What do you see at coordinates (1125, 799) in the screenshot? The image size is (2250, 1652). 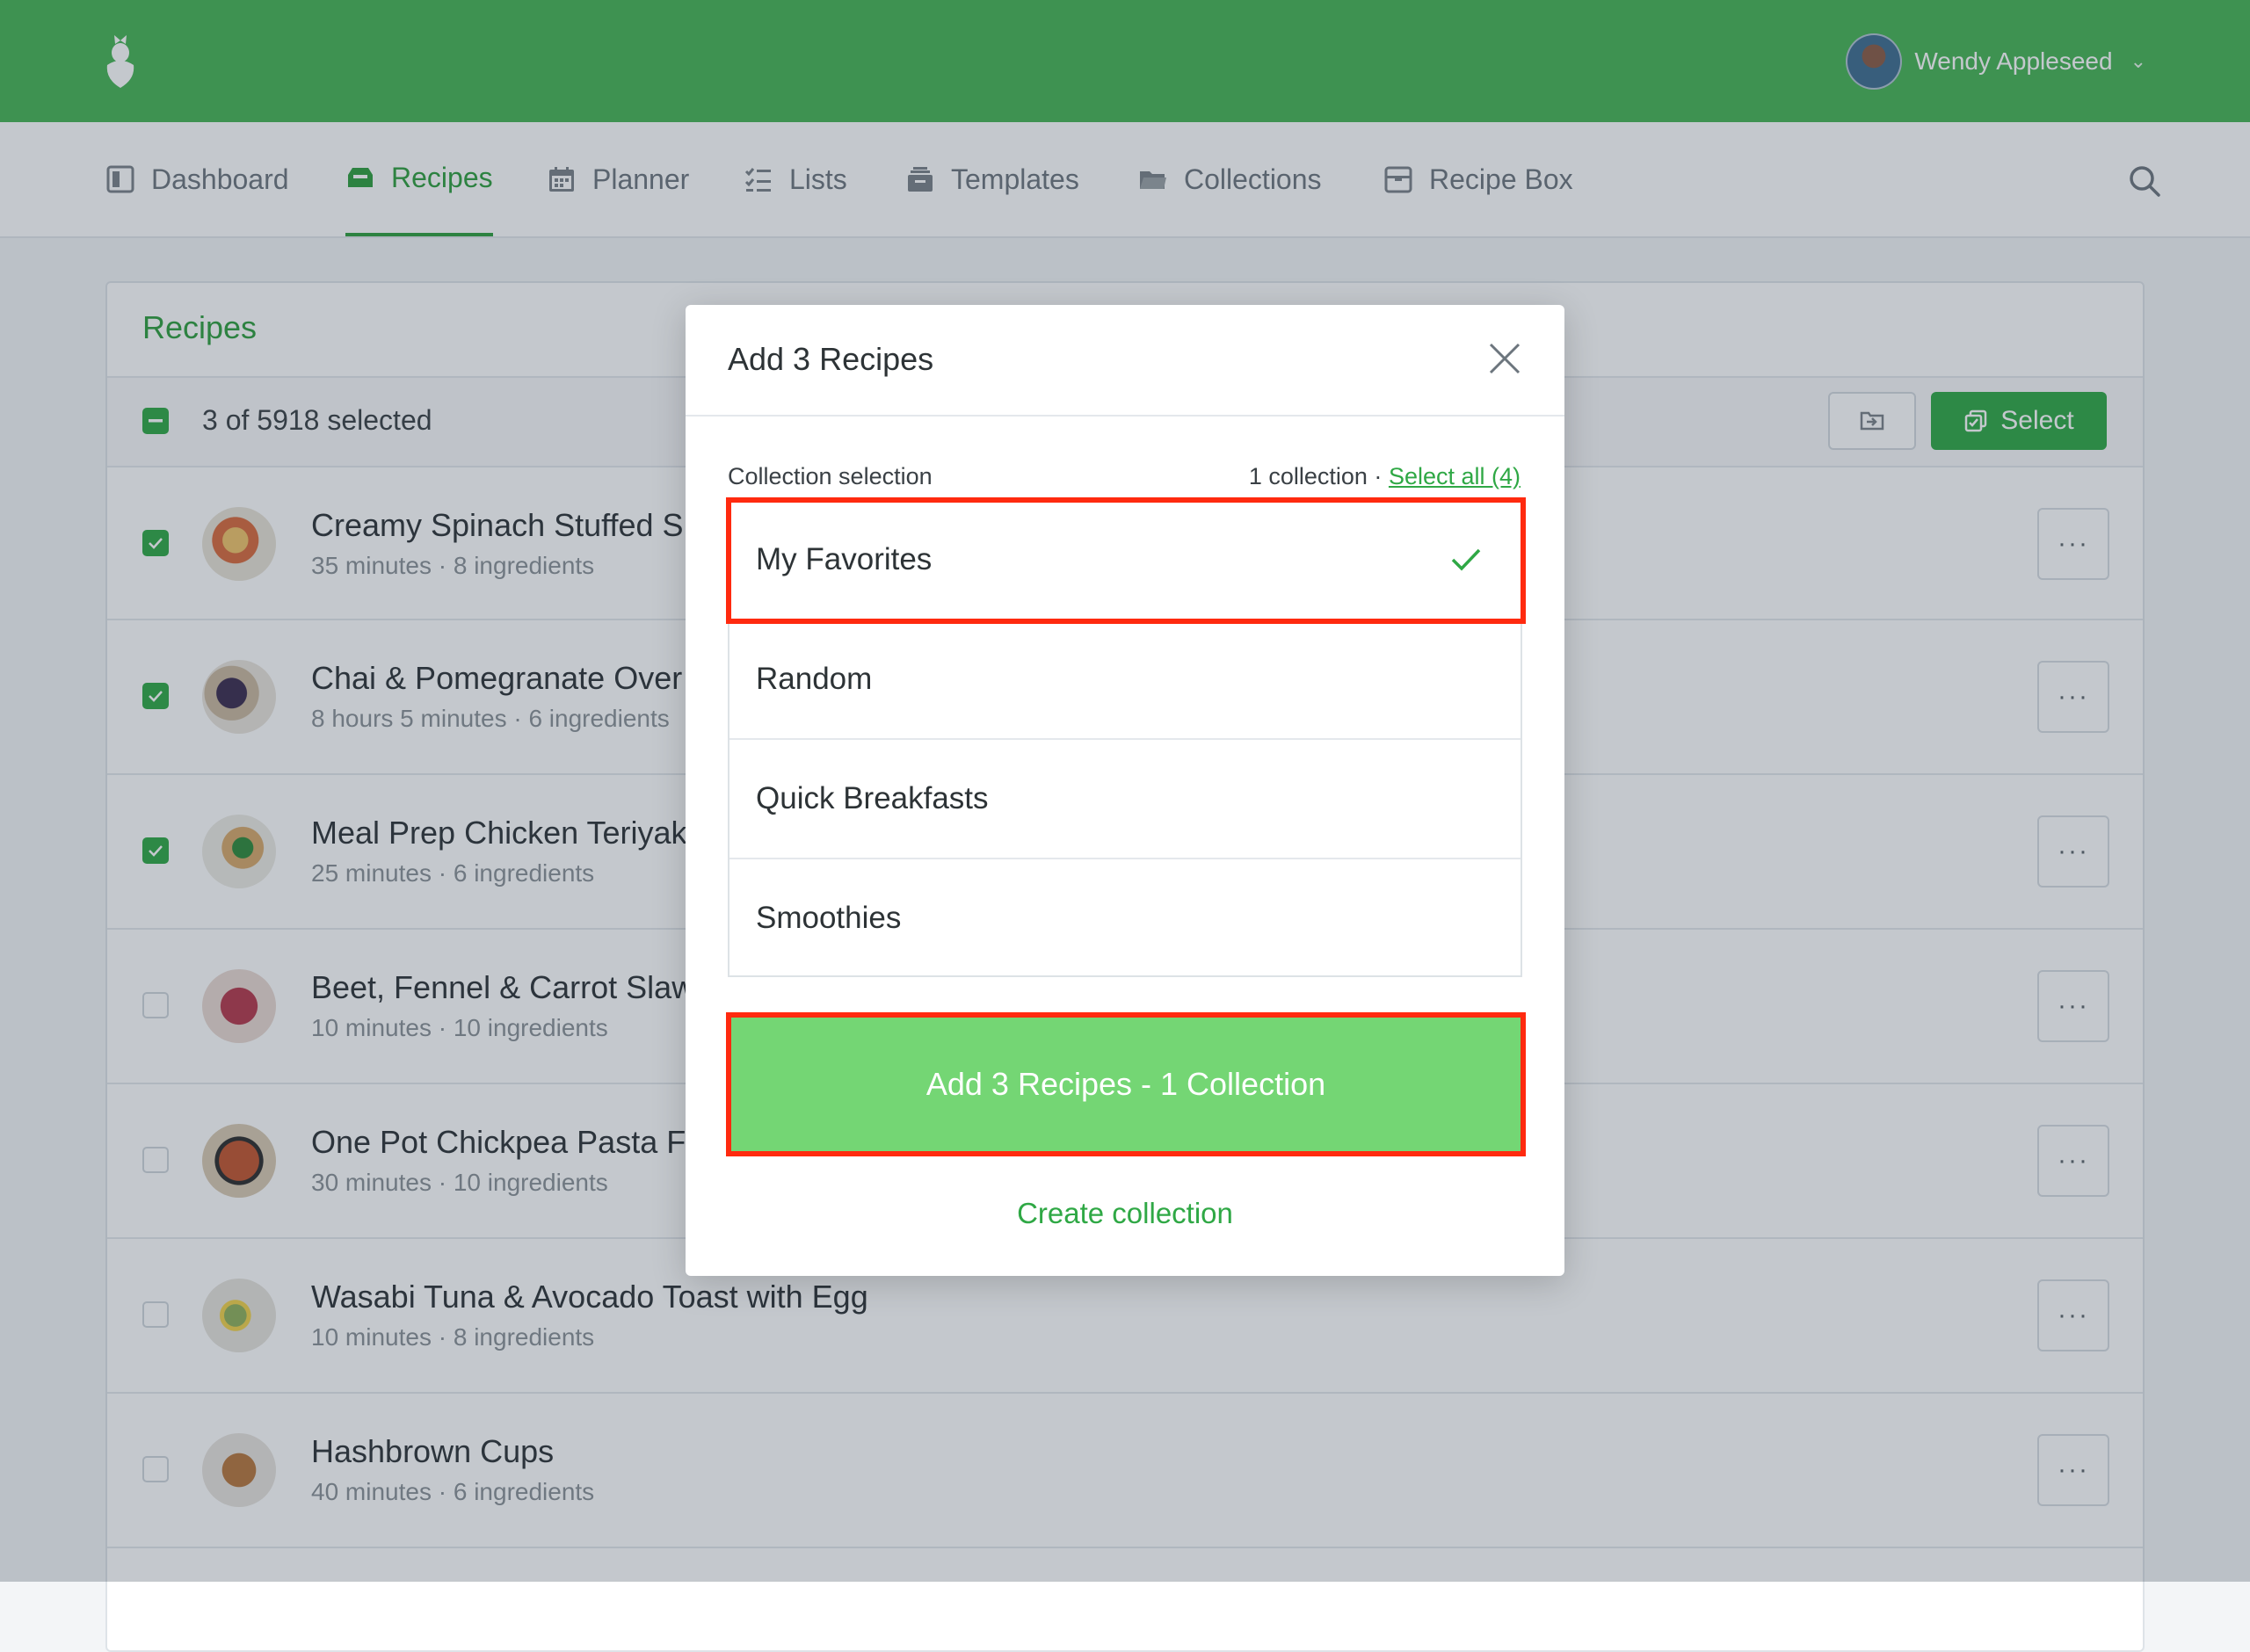 I see `collection-item-quick-breakfasts: Quick Breakfasts` at bounding box center [1125, 799].